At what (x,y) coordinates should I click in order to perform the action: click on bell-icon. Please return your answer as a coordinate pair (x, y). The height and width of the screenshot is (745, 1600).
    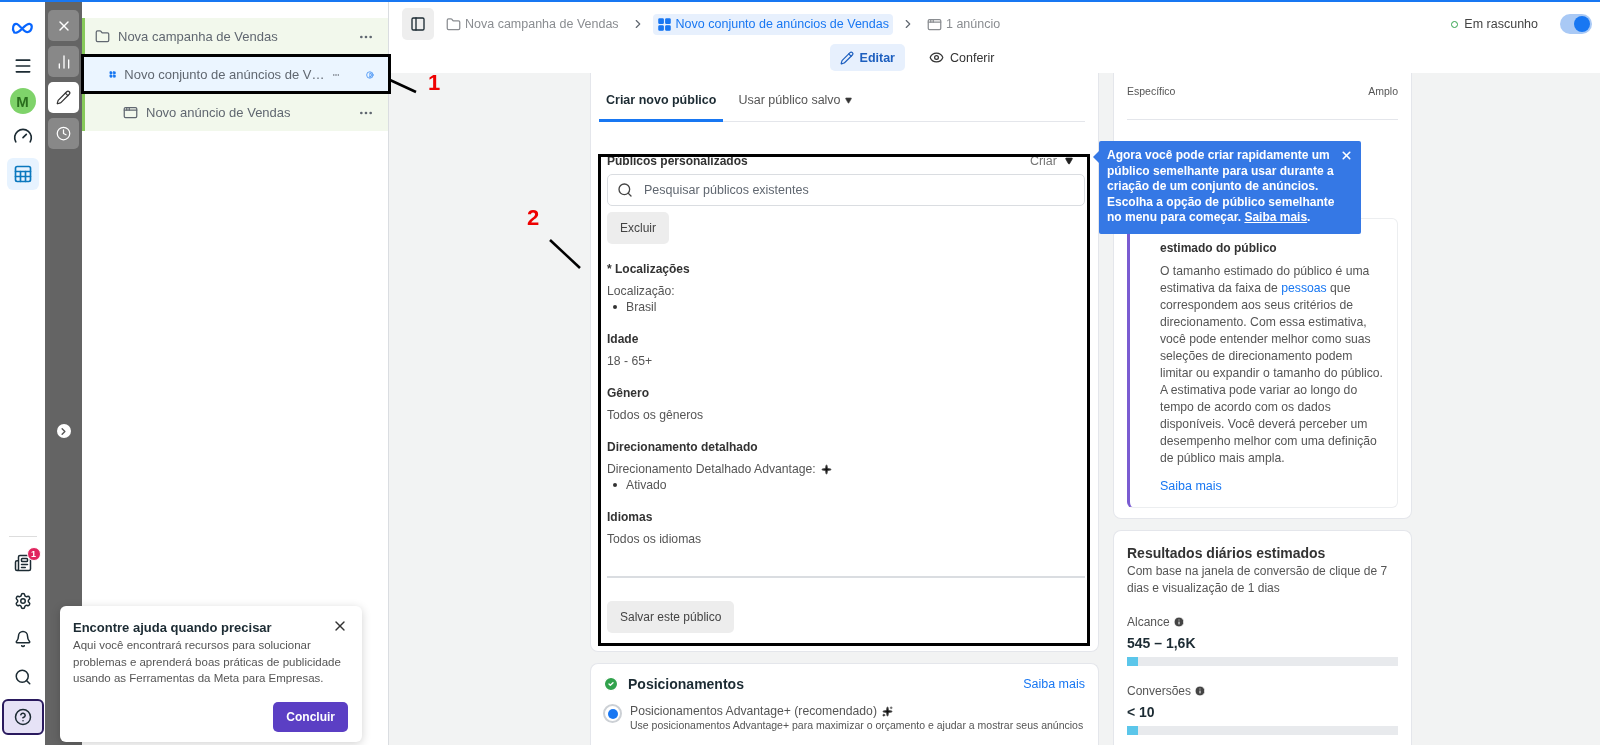
    Looking at the image, I should click on (22, 639).